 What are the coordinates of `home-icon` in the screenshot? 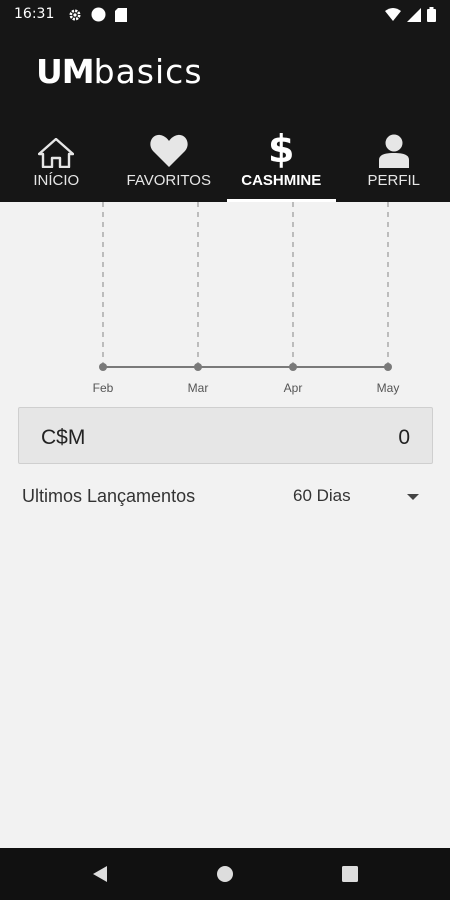 It's located at (56, 149).